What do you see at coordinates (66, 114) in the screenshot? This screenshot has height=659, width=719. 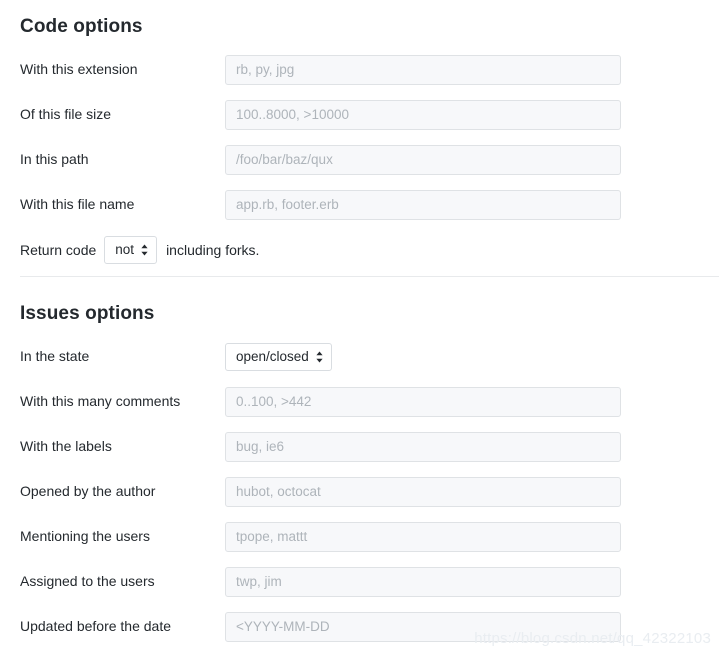 I see `field-label-of-this-file-size: Of this file size` at bounding box center [66, 114].